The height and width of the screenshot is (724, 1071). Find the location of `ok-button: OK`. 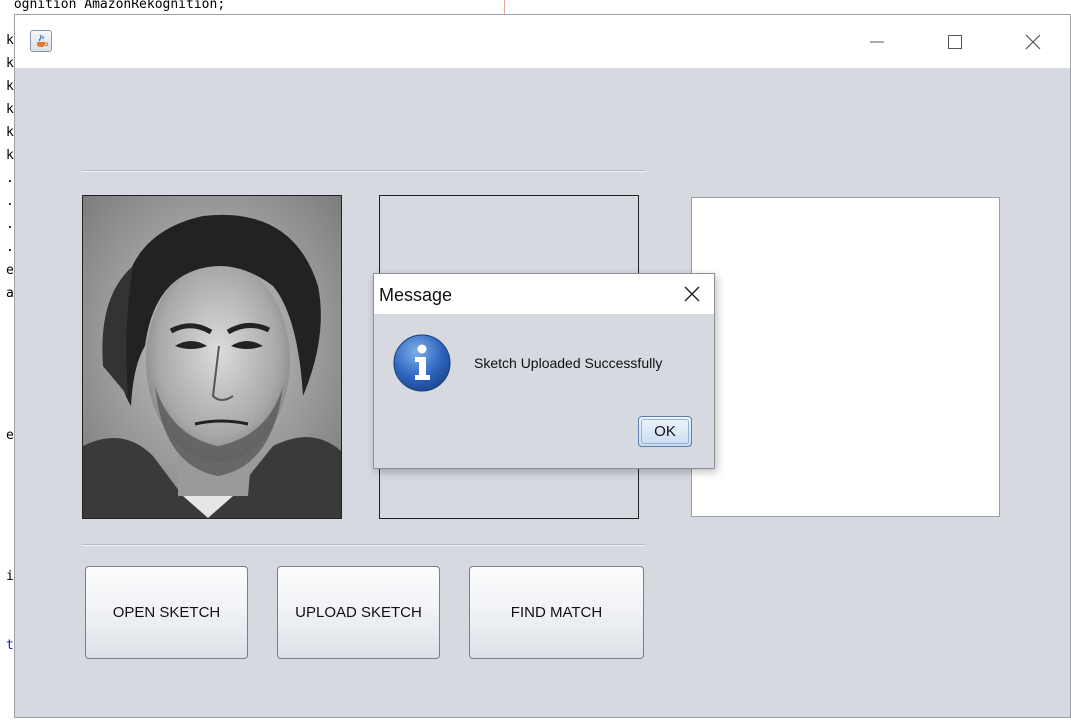

ok-button: OK is located at coordinates (665, 431).